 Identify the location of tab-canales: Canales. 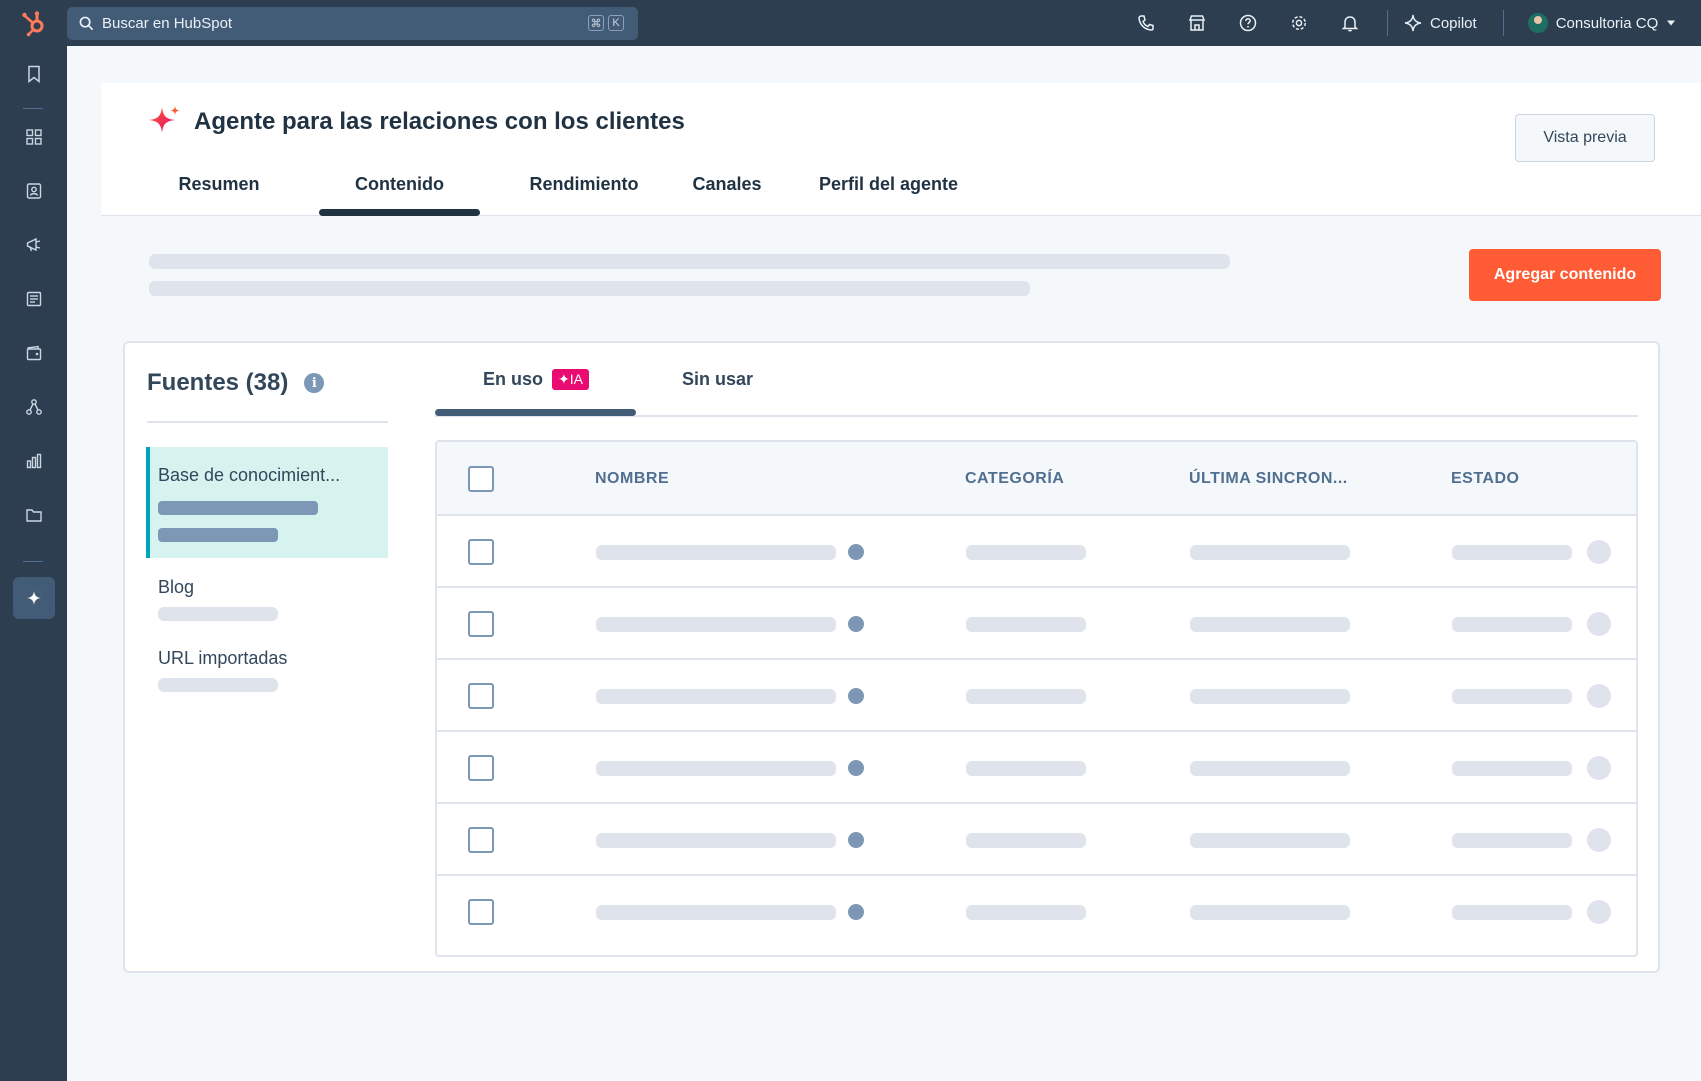
(727, 184).